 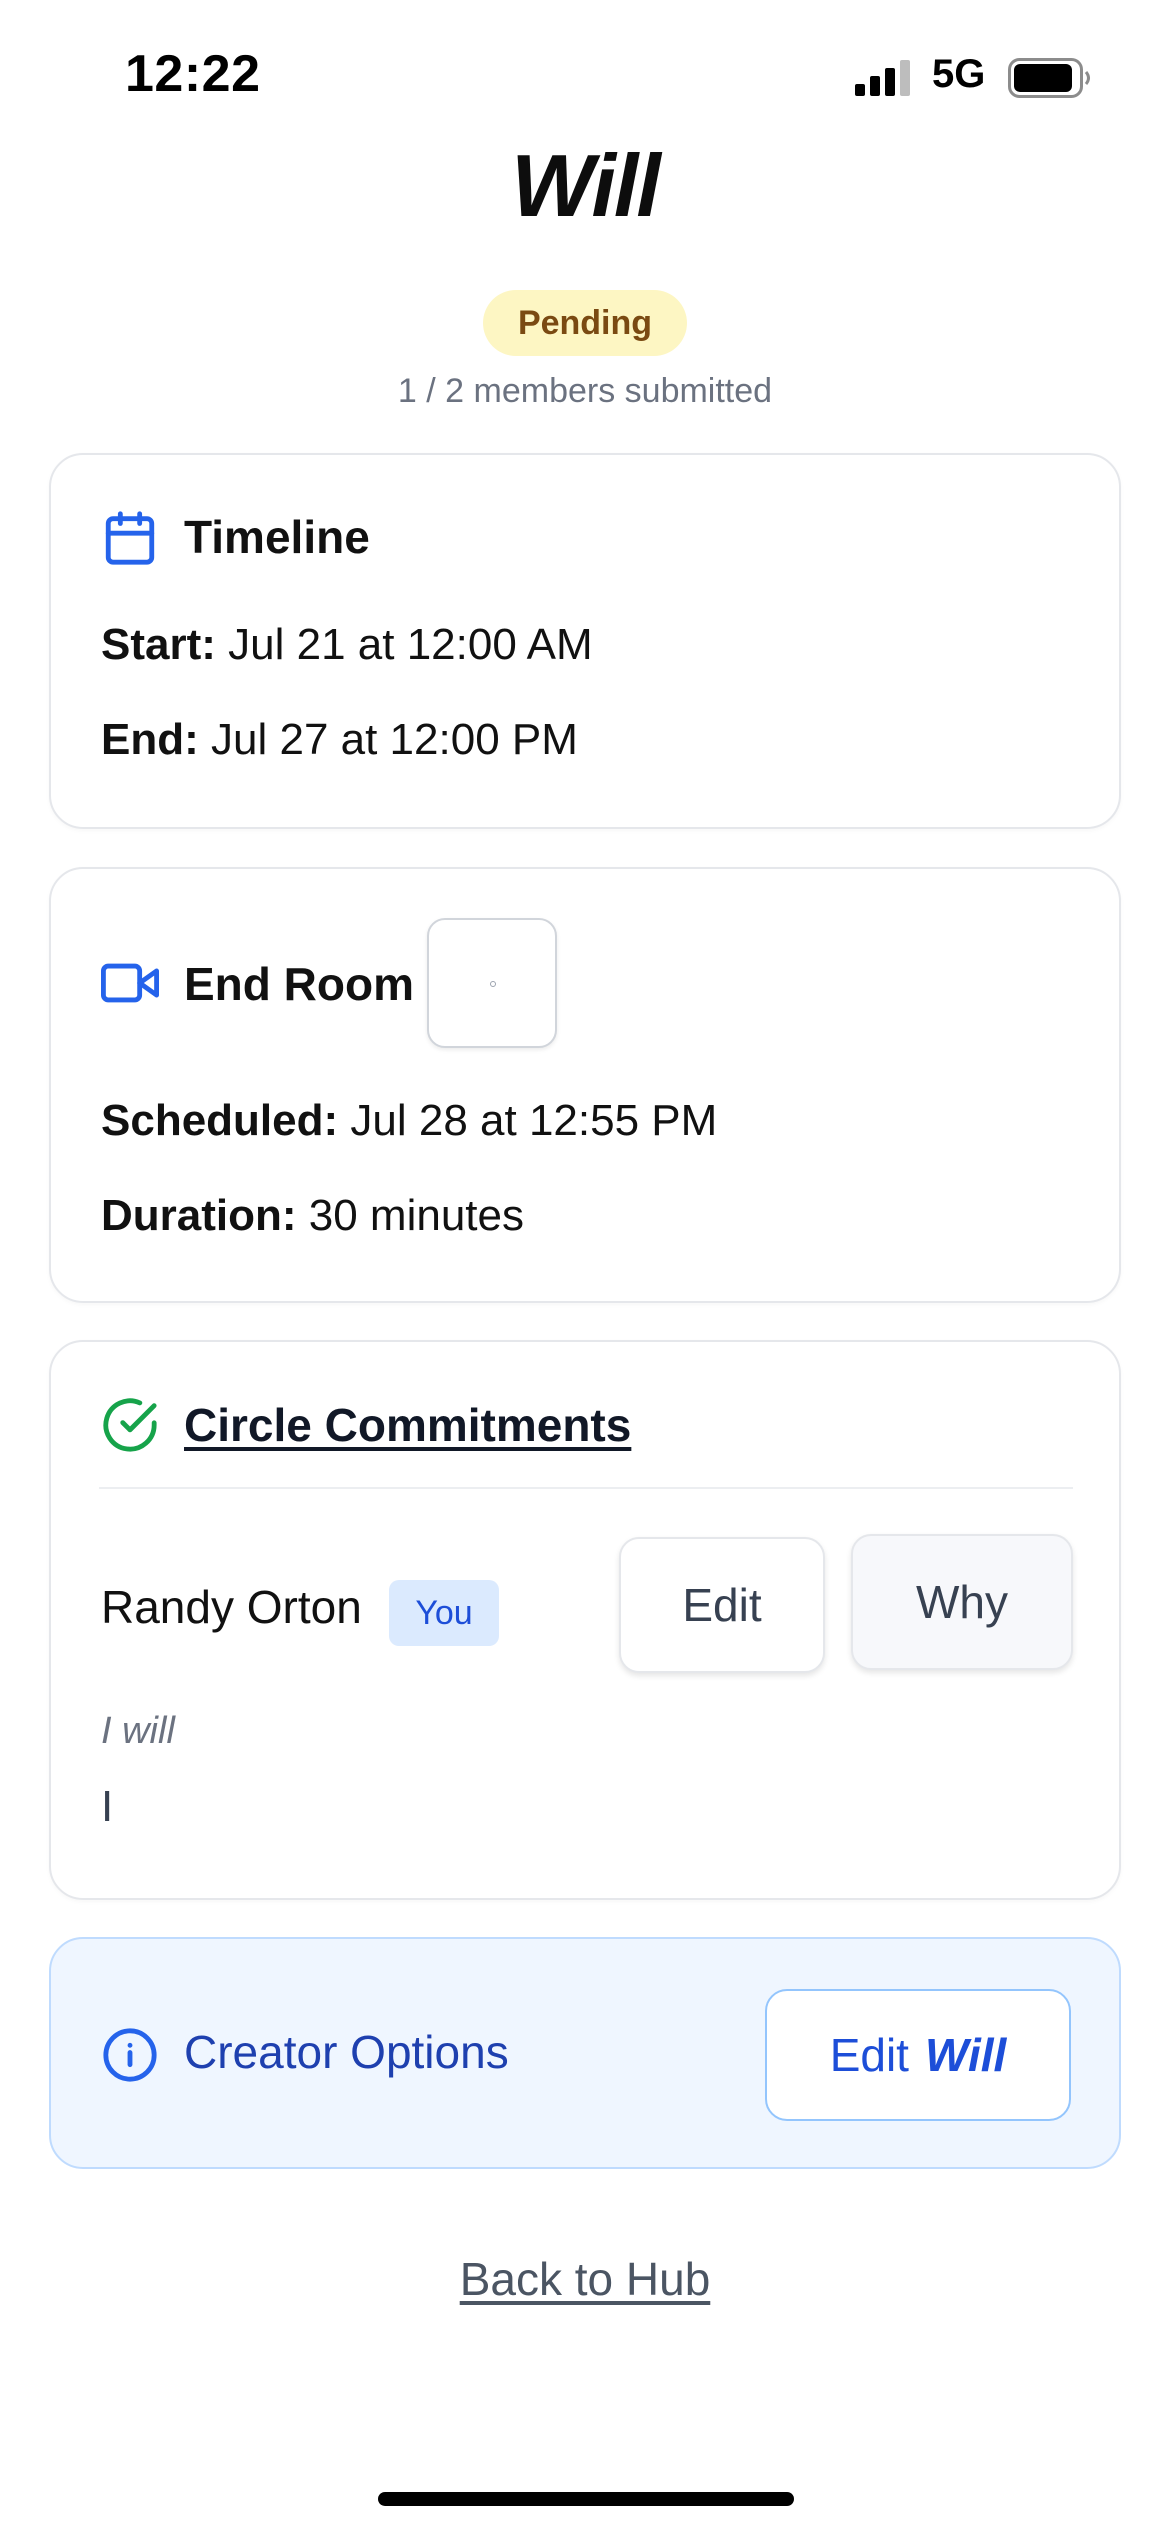 I want to click on end-label: End:, so click(x=150, y=739).